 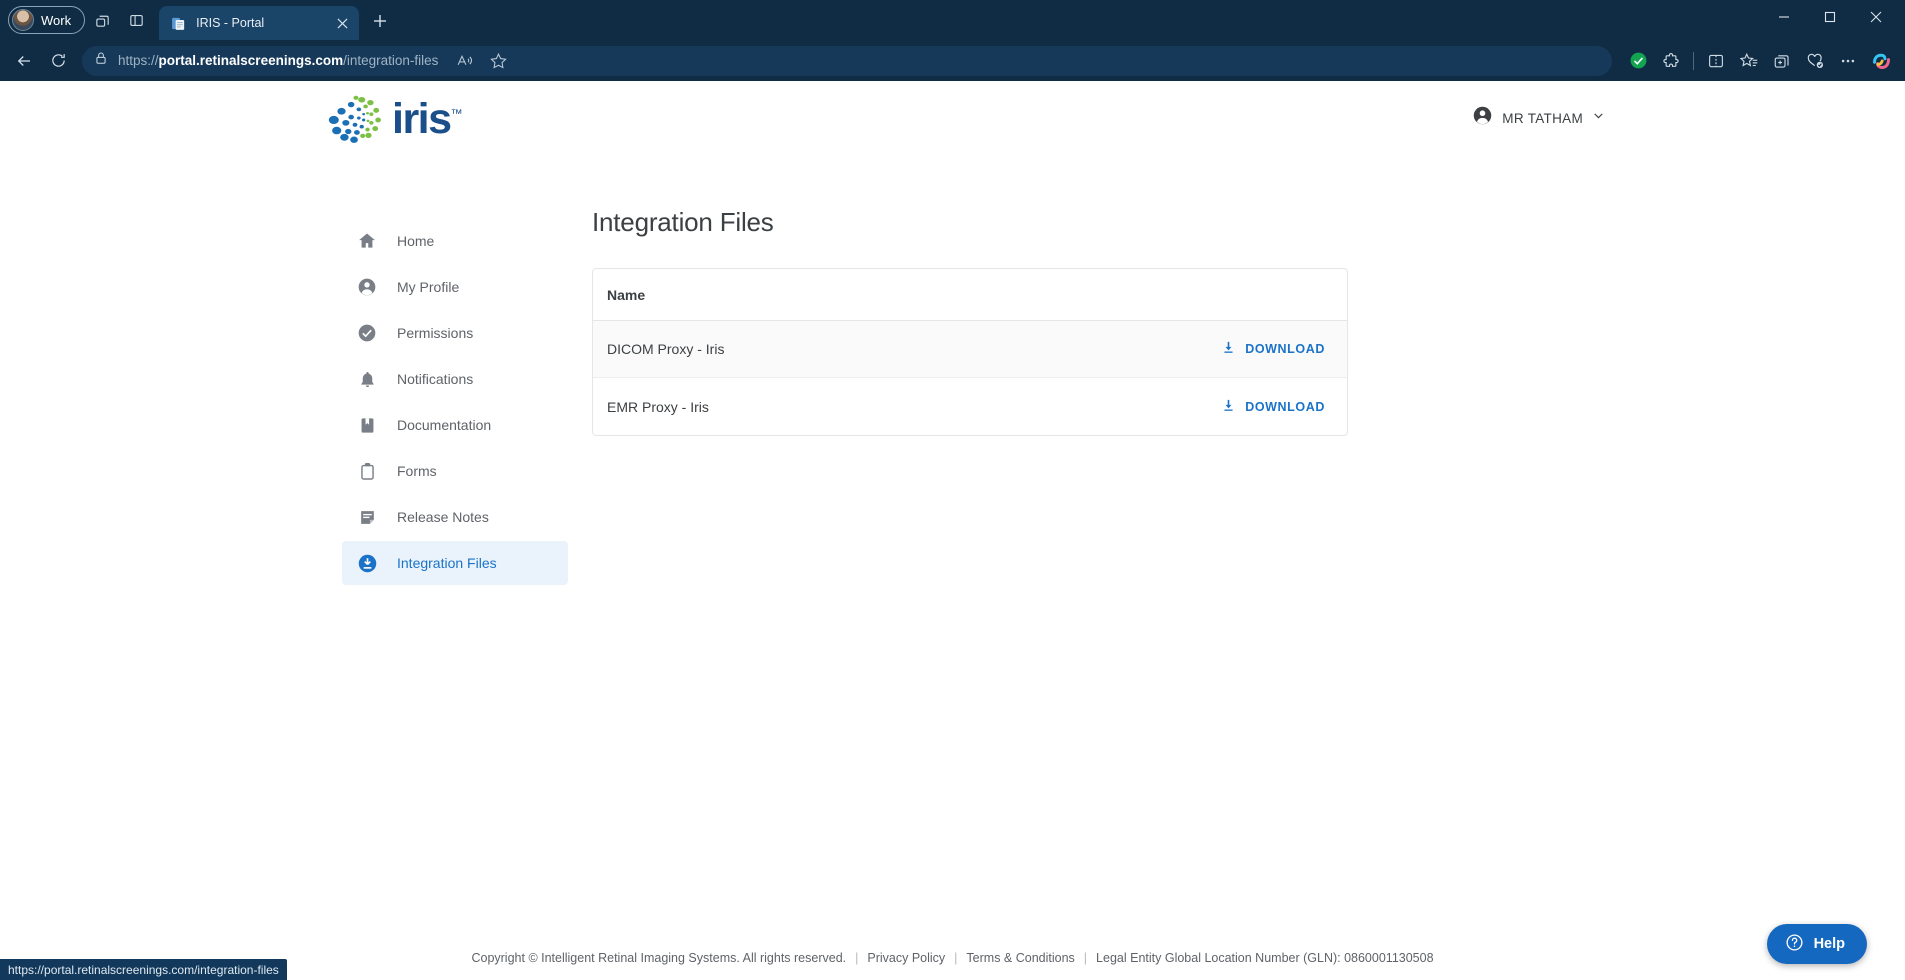 What do you see at coordinates (1782, 61) in the screenshot?
I see `add-collection-icon` at bounding box center [1782, 61].